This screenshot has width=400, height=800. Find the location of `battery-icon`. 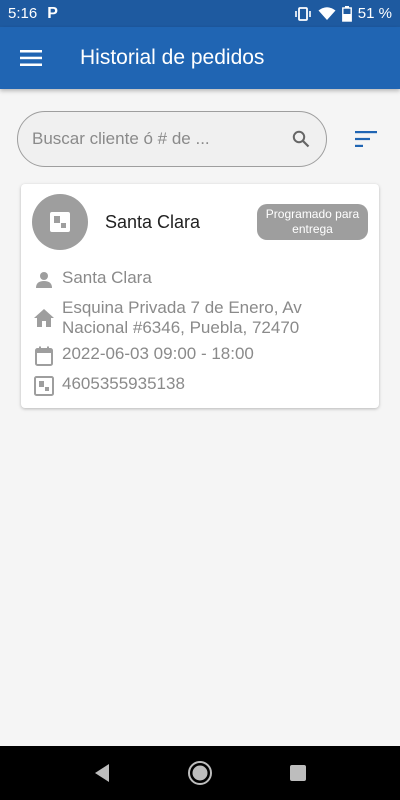

battery-icon is located at coordinates (346, 13).